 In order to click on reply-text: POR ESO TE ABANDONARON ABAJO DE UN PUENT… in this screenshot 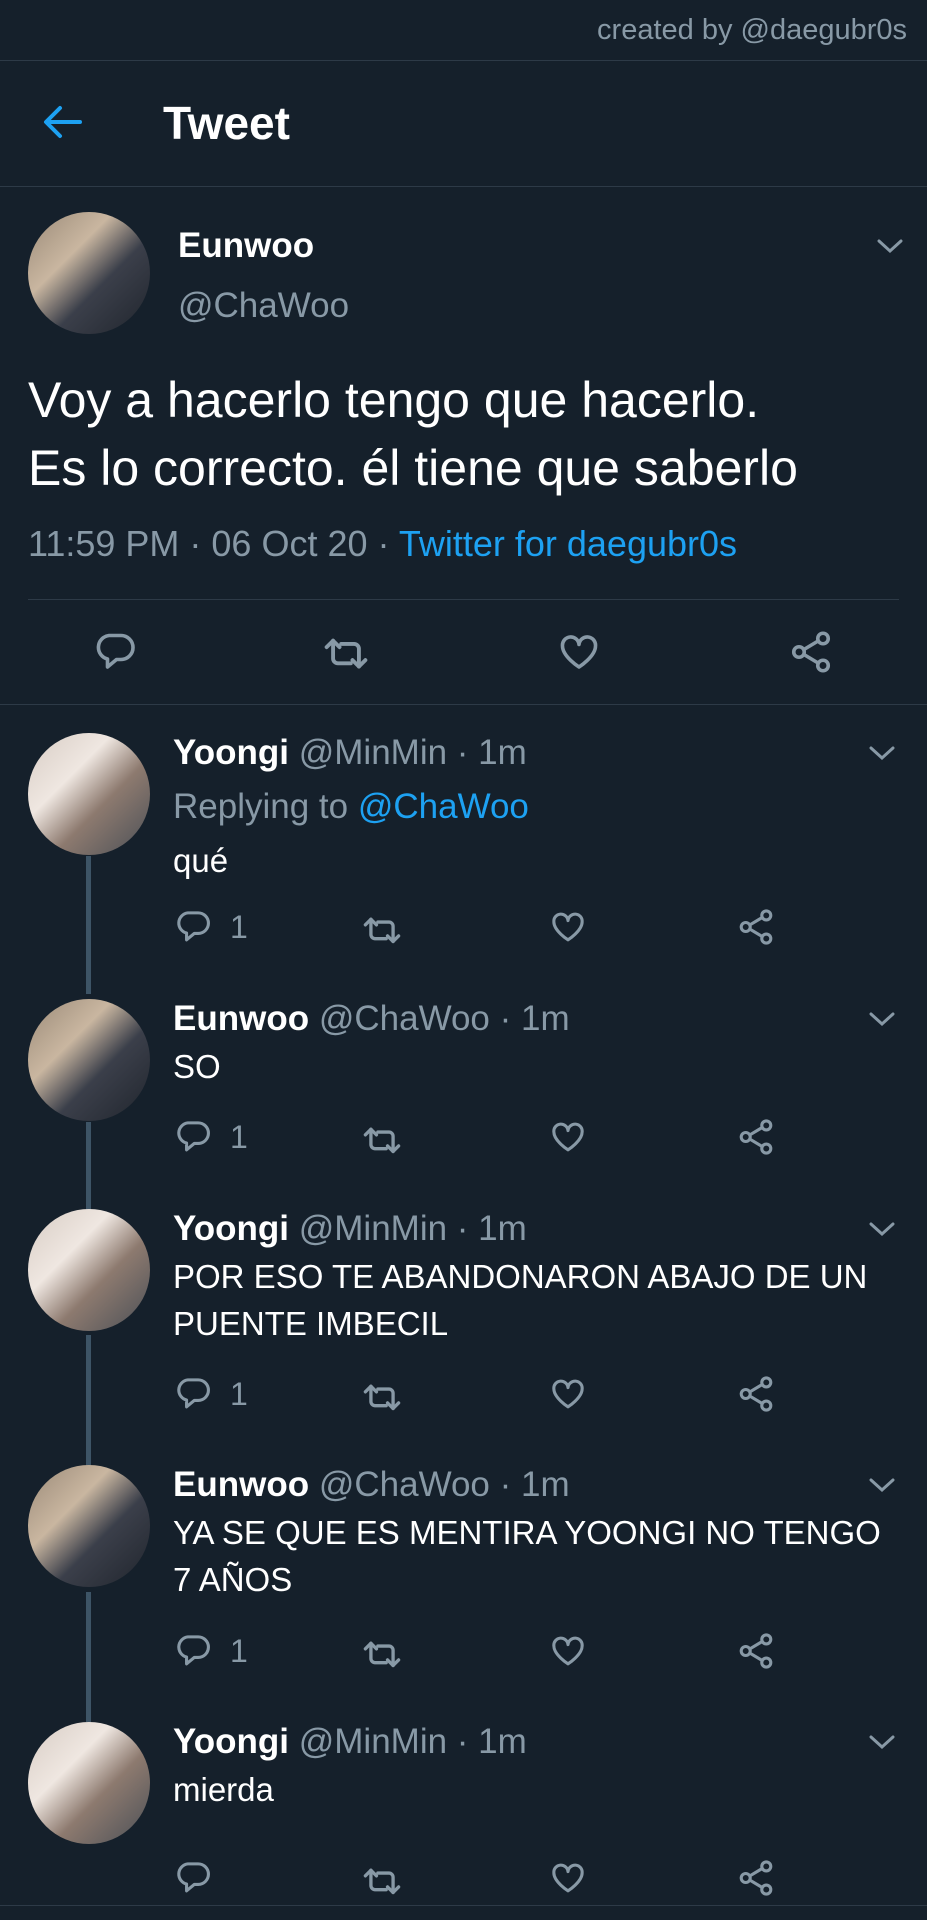, I will do `click(543, 1300)`.